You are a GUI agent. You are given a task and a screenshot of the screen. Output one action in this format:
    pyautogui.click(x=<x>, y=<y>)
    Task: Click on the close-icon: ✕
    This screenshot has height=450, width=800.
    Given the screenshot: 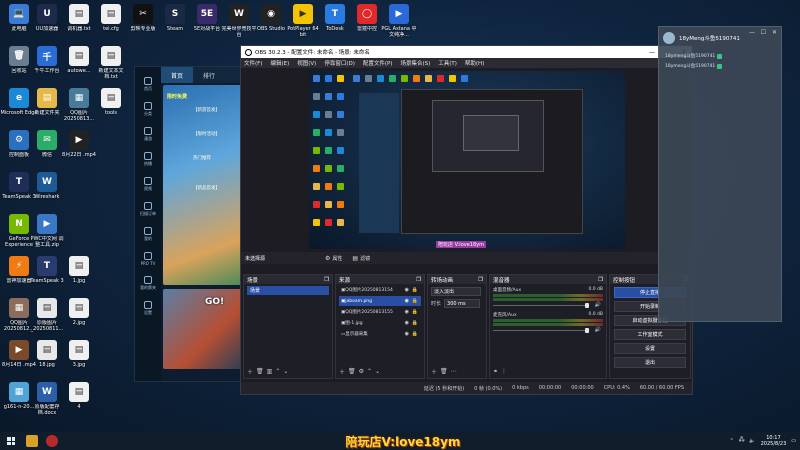 What is the action you would take?
    pyautogui.click(x=774, y=32)
    